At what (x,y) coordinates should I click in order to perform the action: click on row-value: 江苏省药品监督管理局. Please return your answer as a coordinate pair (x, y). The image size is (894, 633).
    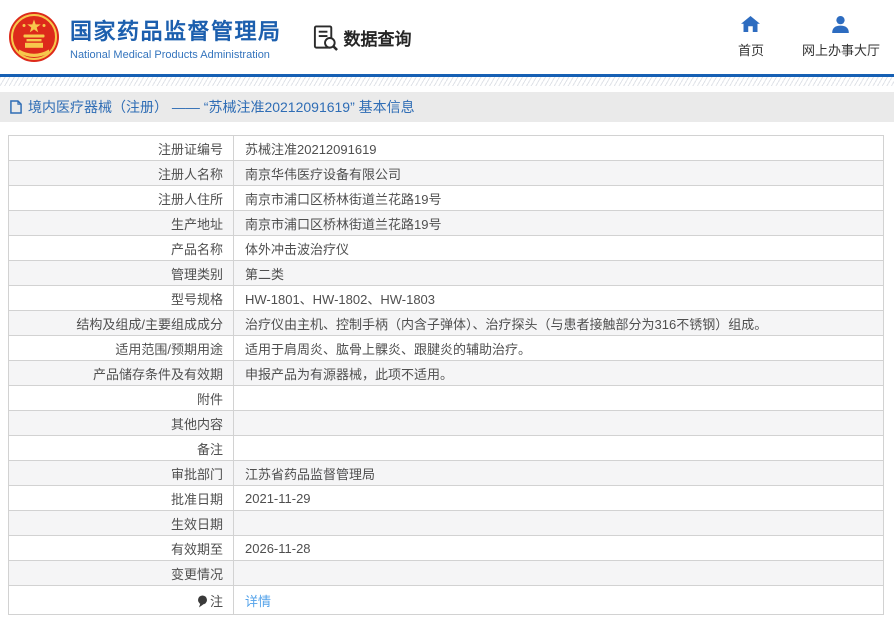
    Looking at the image, I should click on (310, 474).